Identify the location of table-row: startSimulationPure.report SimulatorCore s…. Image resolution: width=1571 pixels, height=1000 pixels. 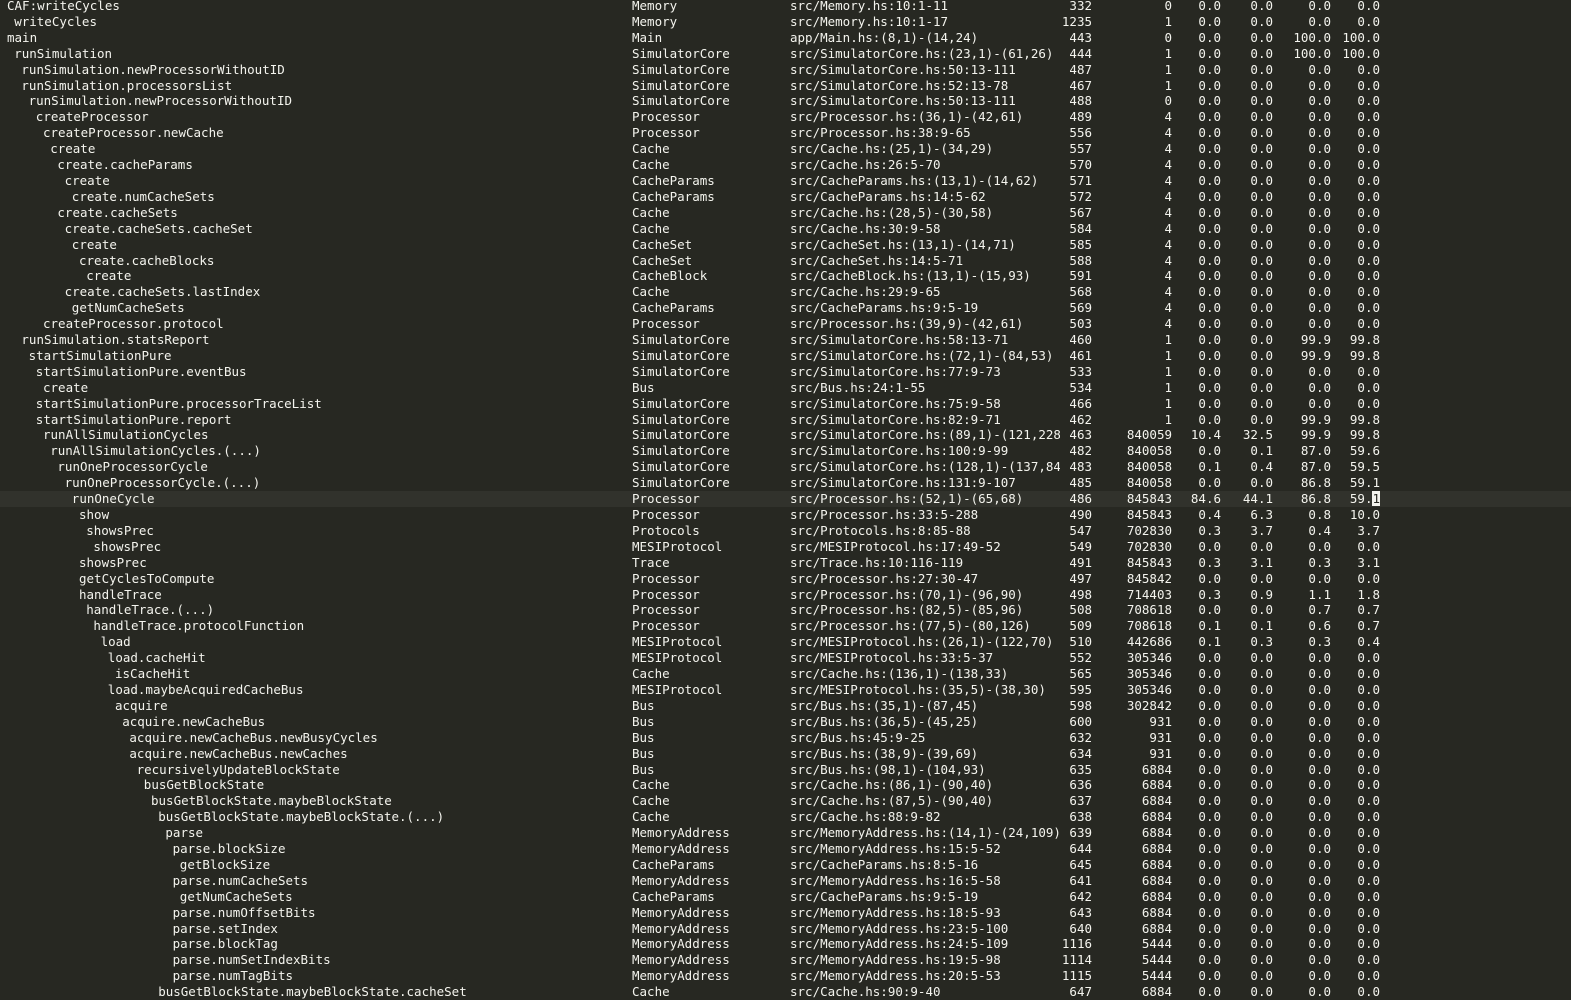
(785, 420).